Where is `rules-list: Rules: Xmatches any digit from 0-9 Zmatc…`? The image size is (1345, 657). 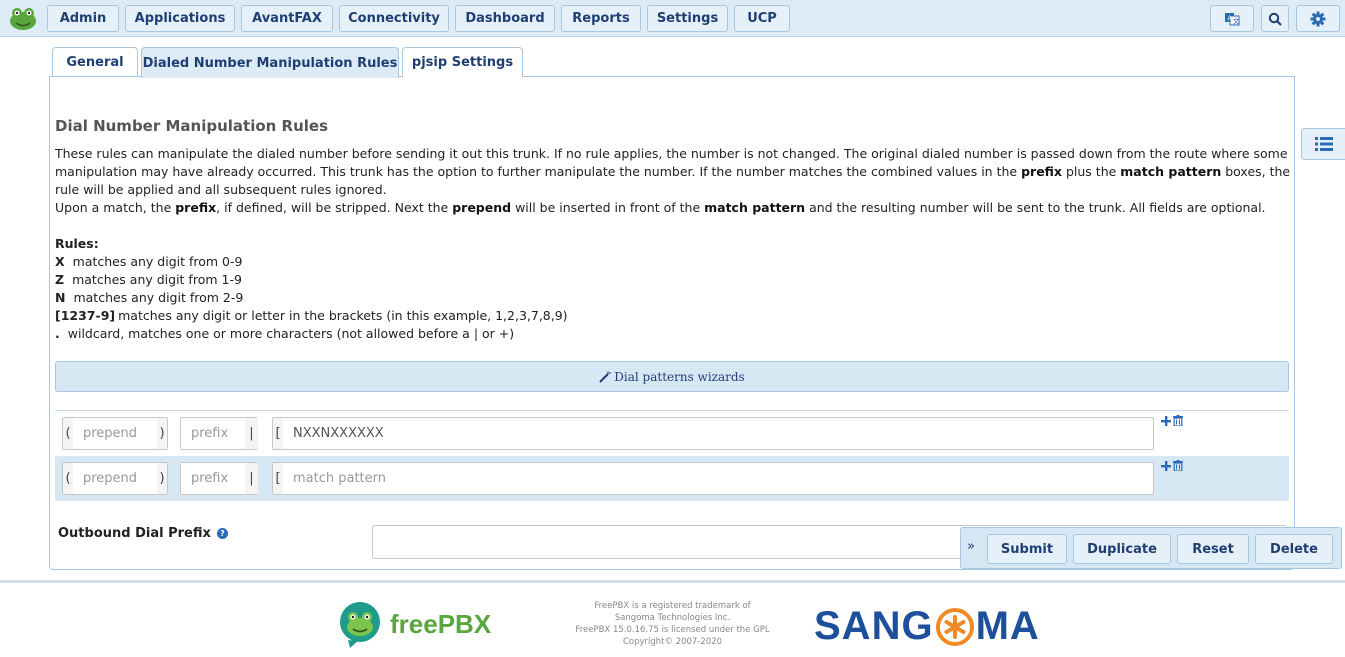
rules-list: Rules: Xmatches any digit from 0-9 Zmatc… is located at coordinates (311, 289).